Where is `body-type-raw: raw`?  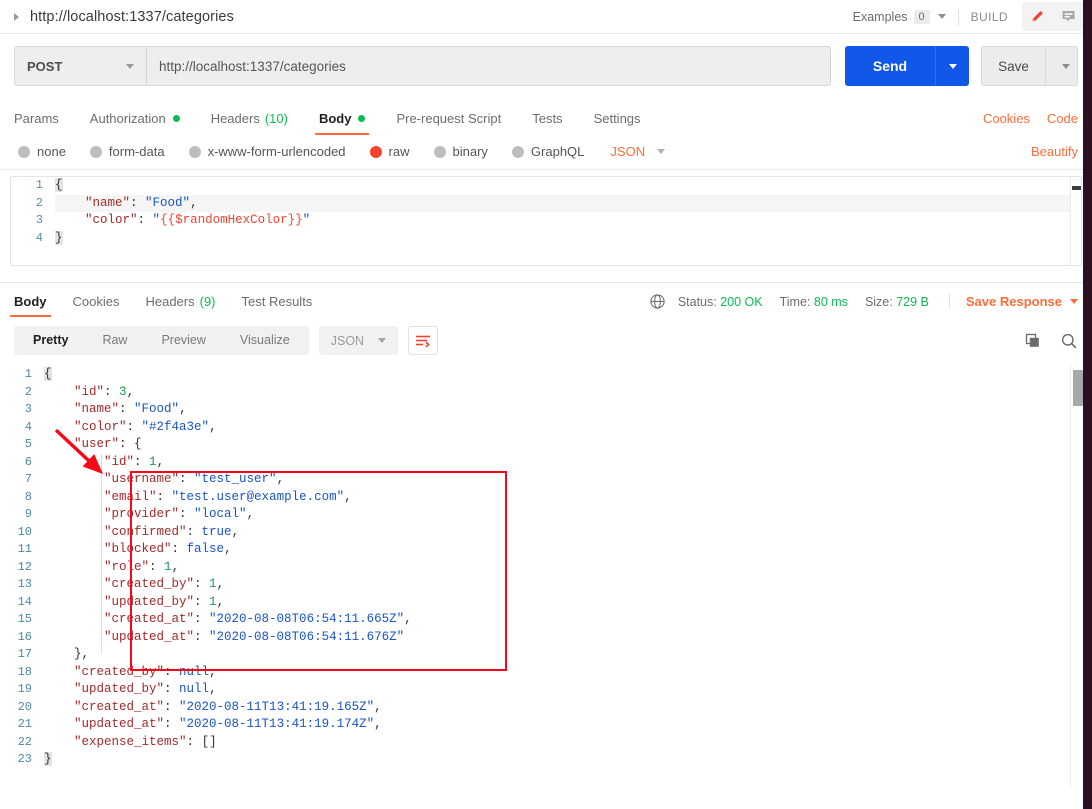 body-type-raw: raw is located at coordinates (389, 151).